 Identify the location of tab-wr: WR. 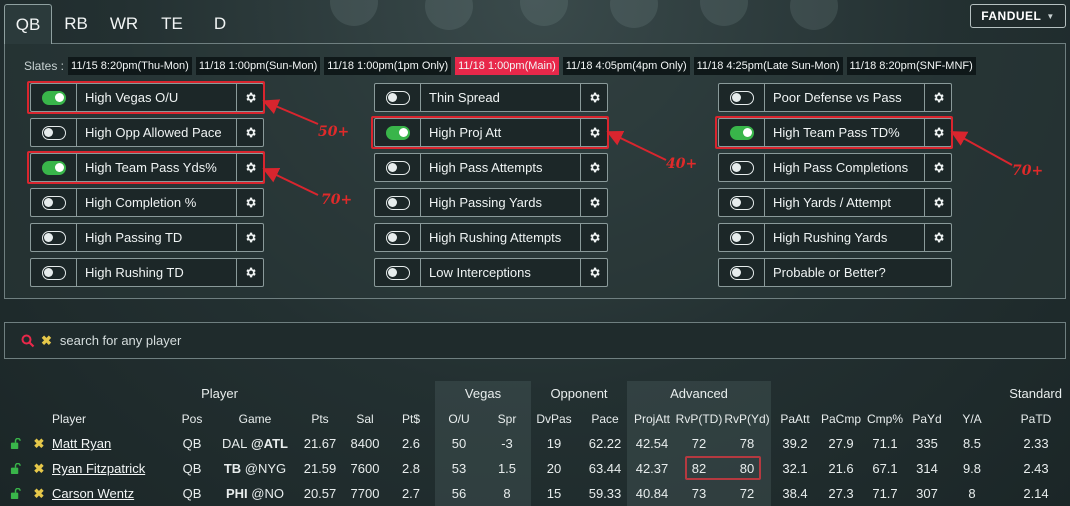
(124, 24).